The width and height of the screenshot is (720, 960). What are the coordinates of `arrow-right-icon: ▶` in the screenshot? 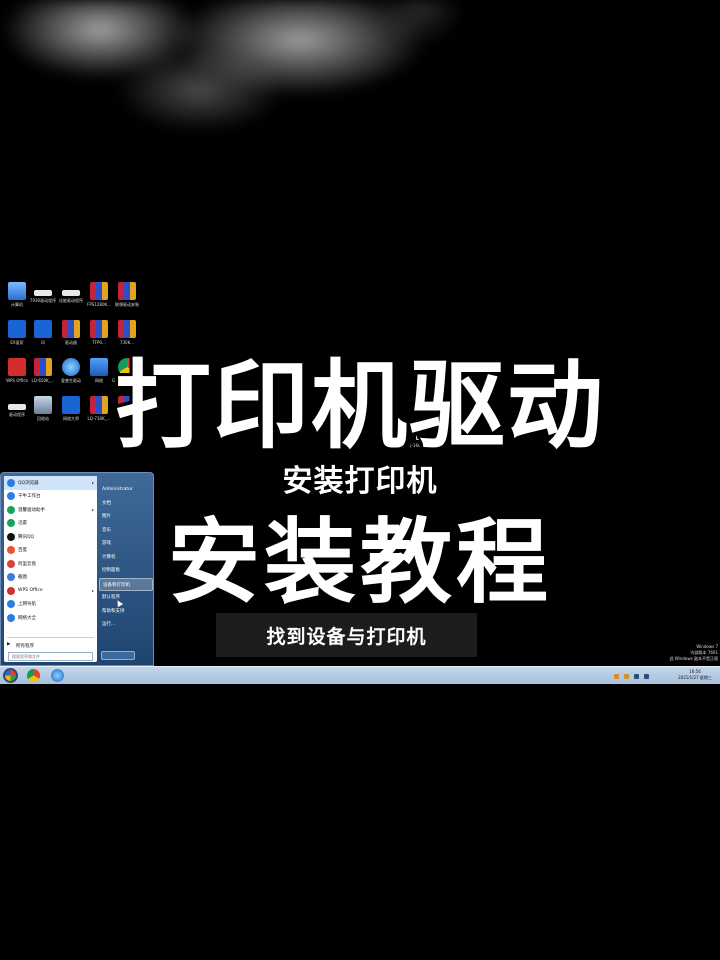 It's located at (9, 644).